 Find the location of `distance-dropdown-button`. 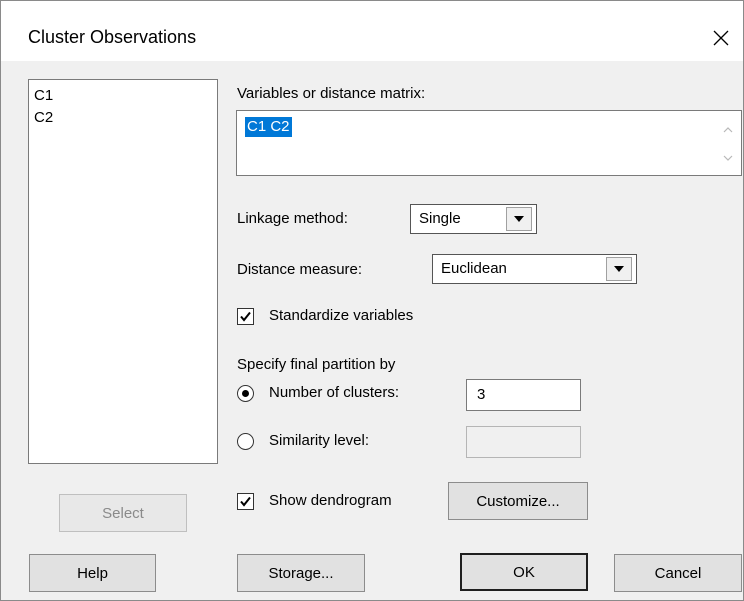

distance-dropdown-button is located at coordinates (619, 269).